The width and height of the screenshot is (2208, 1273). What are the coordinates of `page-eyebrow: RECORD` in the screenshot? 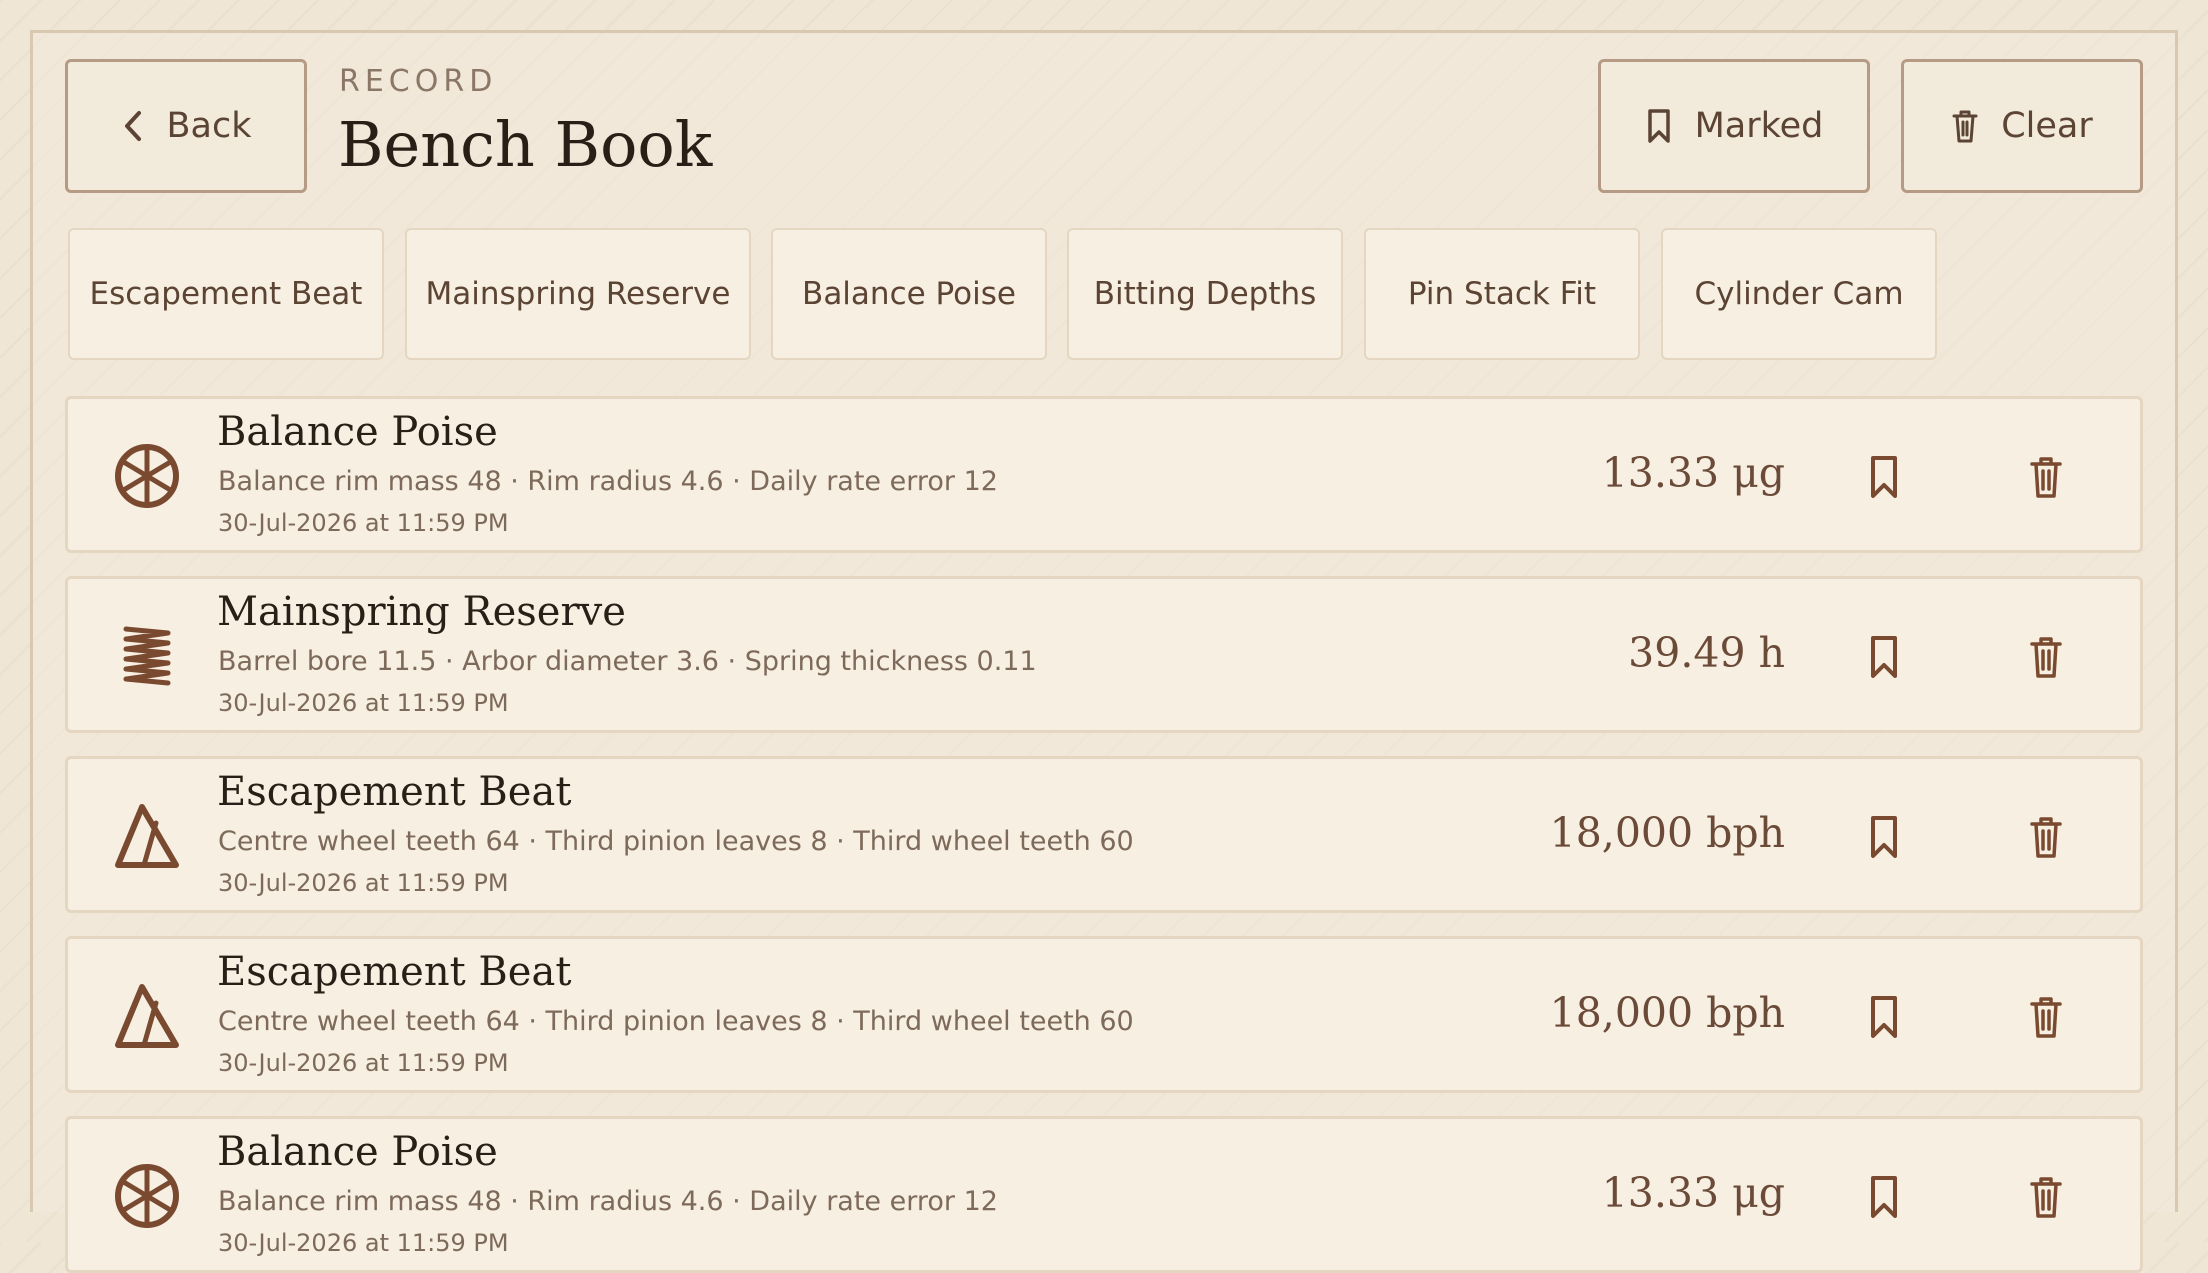 It's located at (418, 81).